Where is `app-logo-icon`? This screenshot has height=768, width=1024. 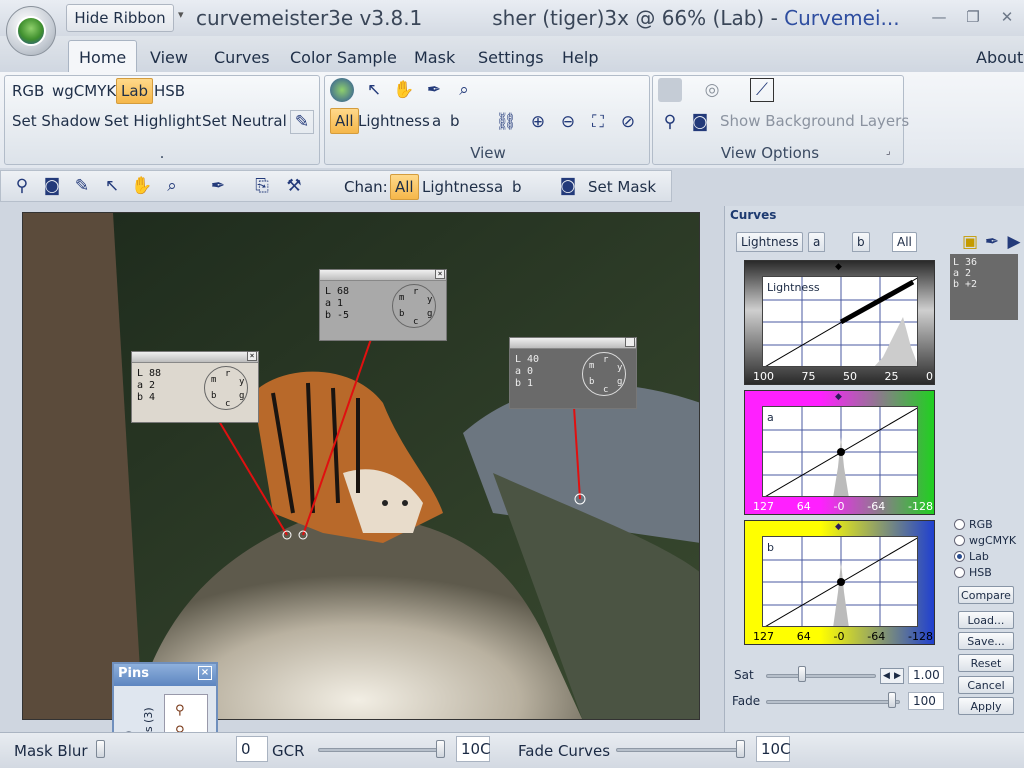
app-logo-icon is located at coordinates (342, 90).